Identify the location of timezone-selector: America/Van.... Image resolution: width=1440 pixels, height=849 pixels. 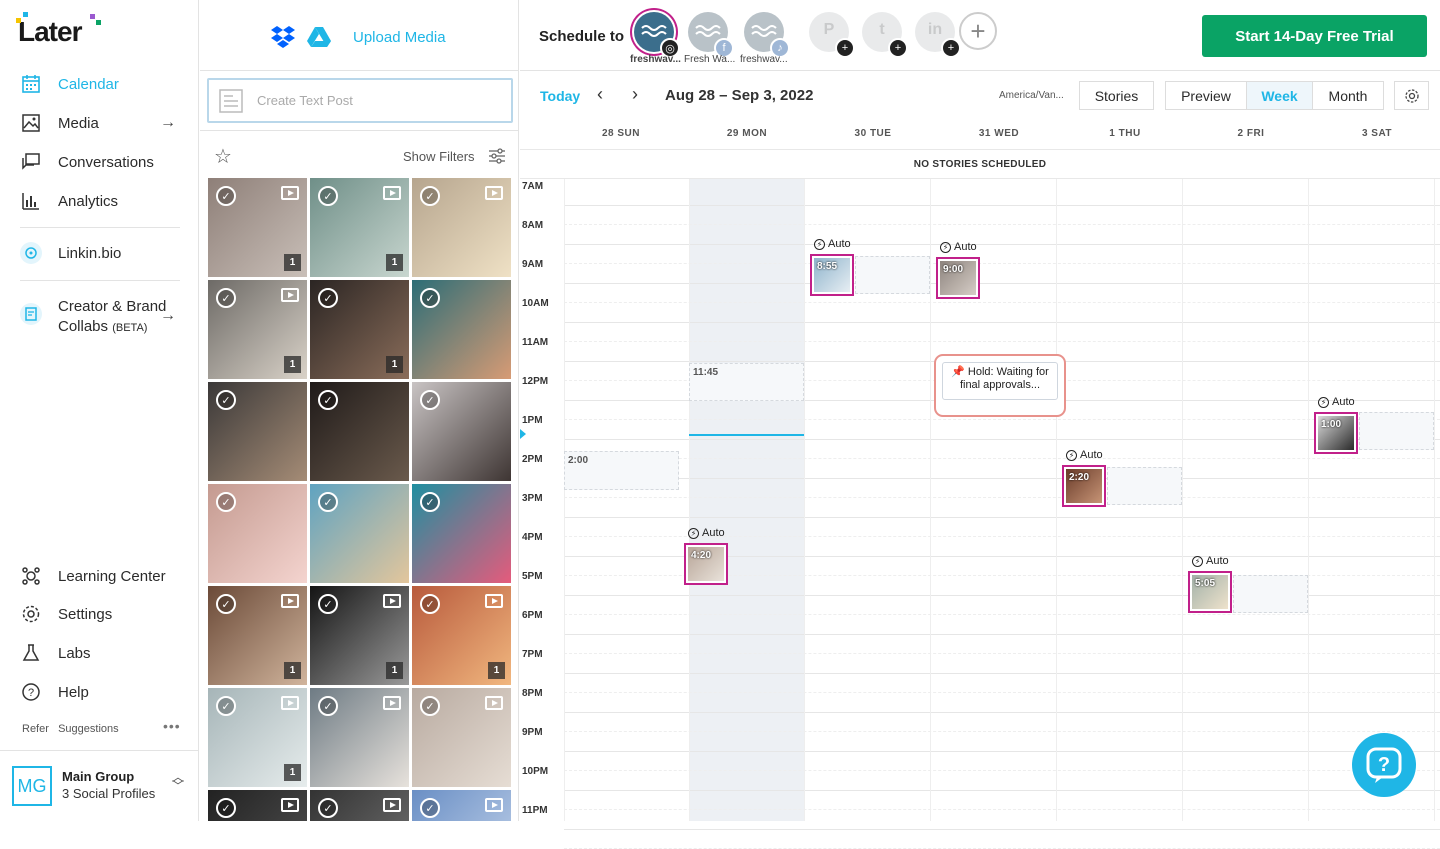
(1031, 95).